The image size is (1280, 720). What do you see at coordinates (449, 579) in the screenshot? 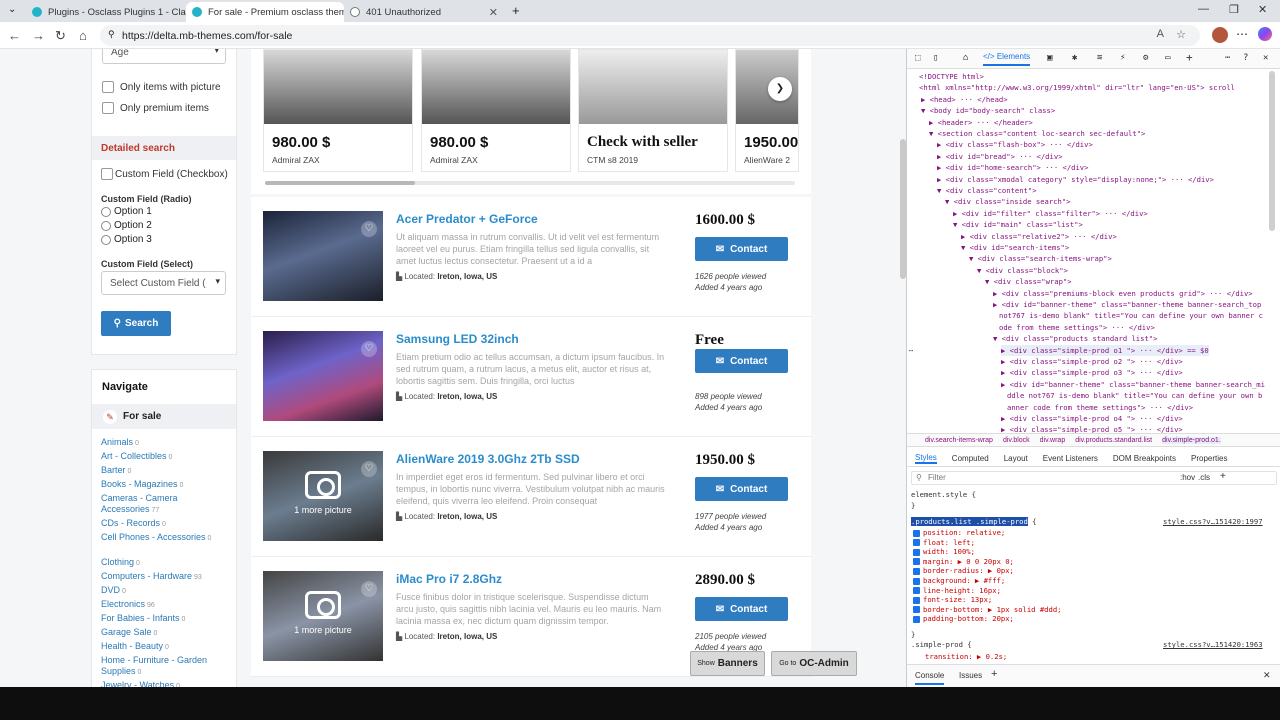
I see `listing-title: iMac Pro i7 2.8Ghz` at bounding box center [449, 579].